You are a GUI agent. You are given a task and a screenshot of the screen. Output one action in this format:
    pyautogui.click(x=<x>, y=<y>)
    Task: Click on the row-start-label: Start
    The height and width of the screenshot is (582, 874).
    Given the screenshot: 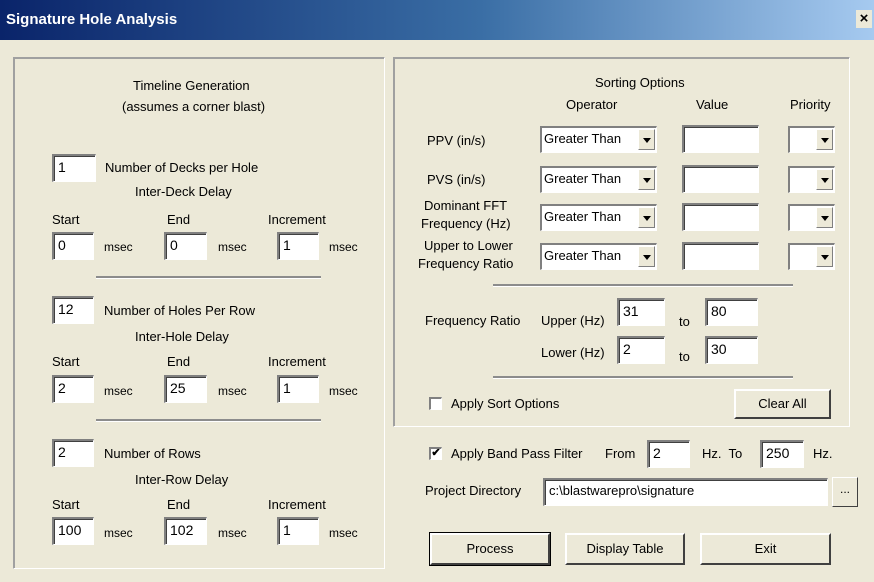 What is the action you would take?
    pyautogui.click(x=66, y=504)
    